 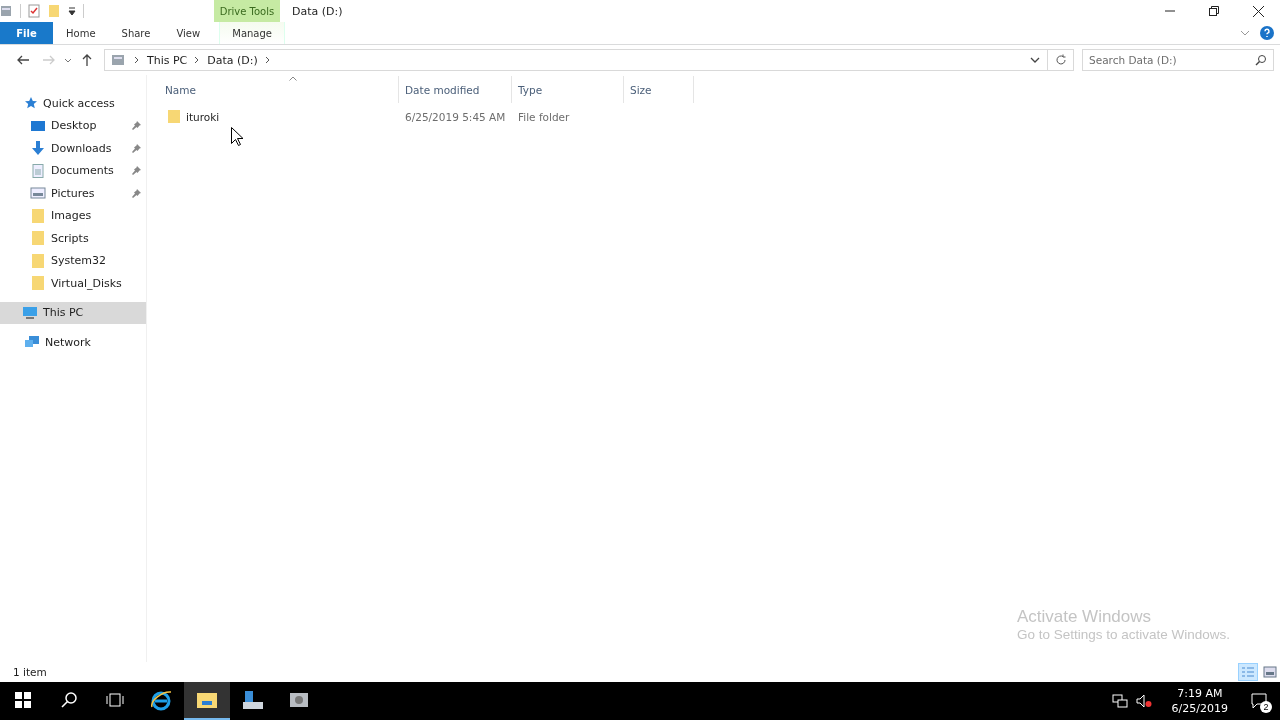 What do you see at coordinates (115, 700) in the screenshot?
I see `task-view-icon` at bounding box center [115, 700].